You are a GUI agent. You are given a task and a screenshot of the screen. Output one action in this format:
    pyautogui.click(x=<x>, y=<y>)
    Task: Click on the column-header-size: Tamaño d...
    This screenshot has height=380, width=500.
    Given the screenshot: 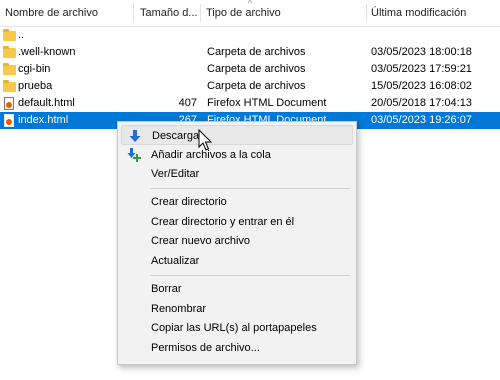 What is the action you would take?
    pyautogui.click(x=167, y=13)
    